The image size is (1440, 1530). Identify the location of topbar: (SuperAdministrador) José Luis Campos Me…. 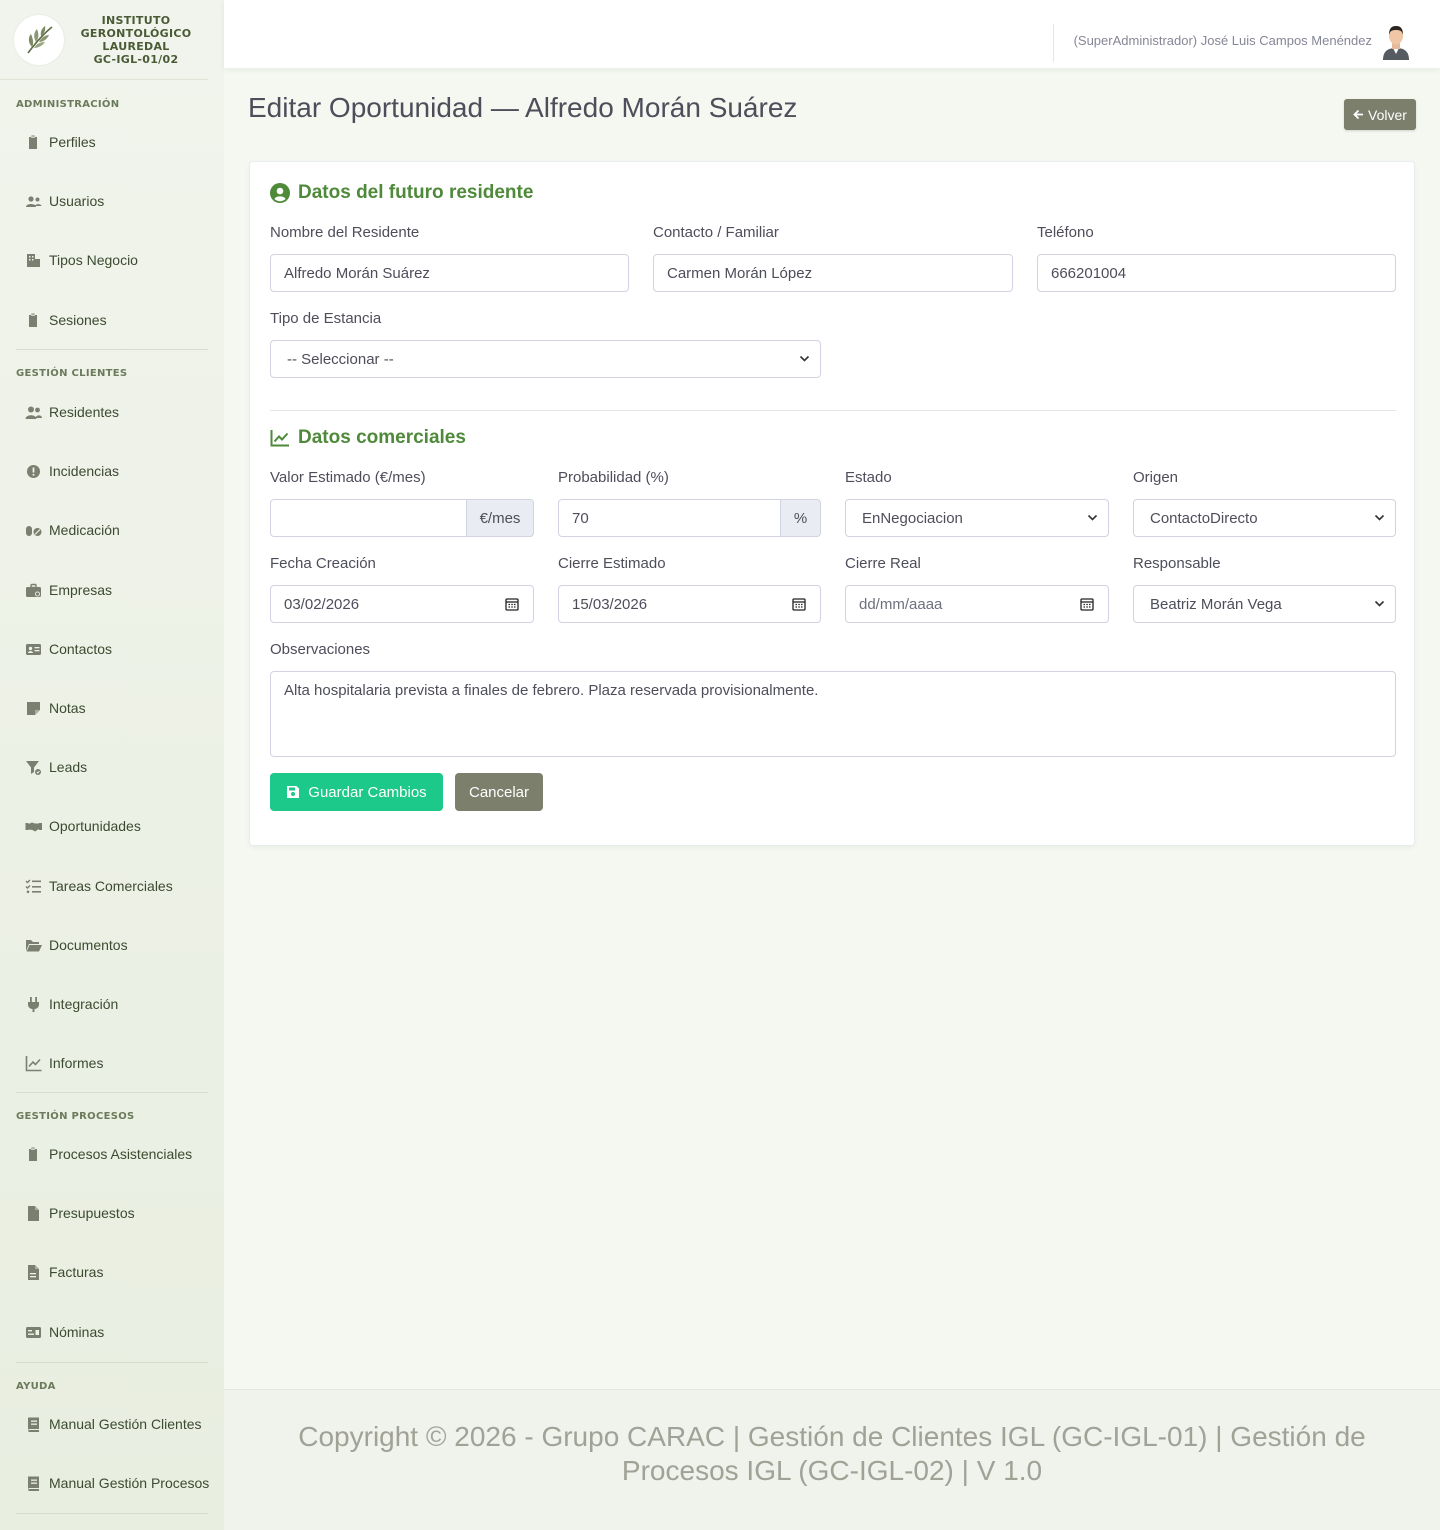
(832, 34).